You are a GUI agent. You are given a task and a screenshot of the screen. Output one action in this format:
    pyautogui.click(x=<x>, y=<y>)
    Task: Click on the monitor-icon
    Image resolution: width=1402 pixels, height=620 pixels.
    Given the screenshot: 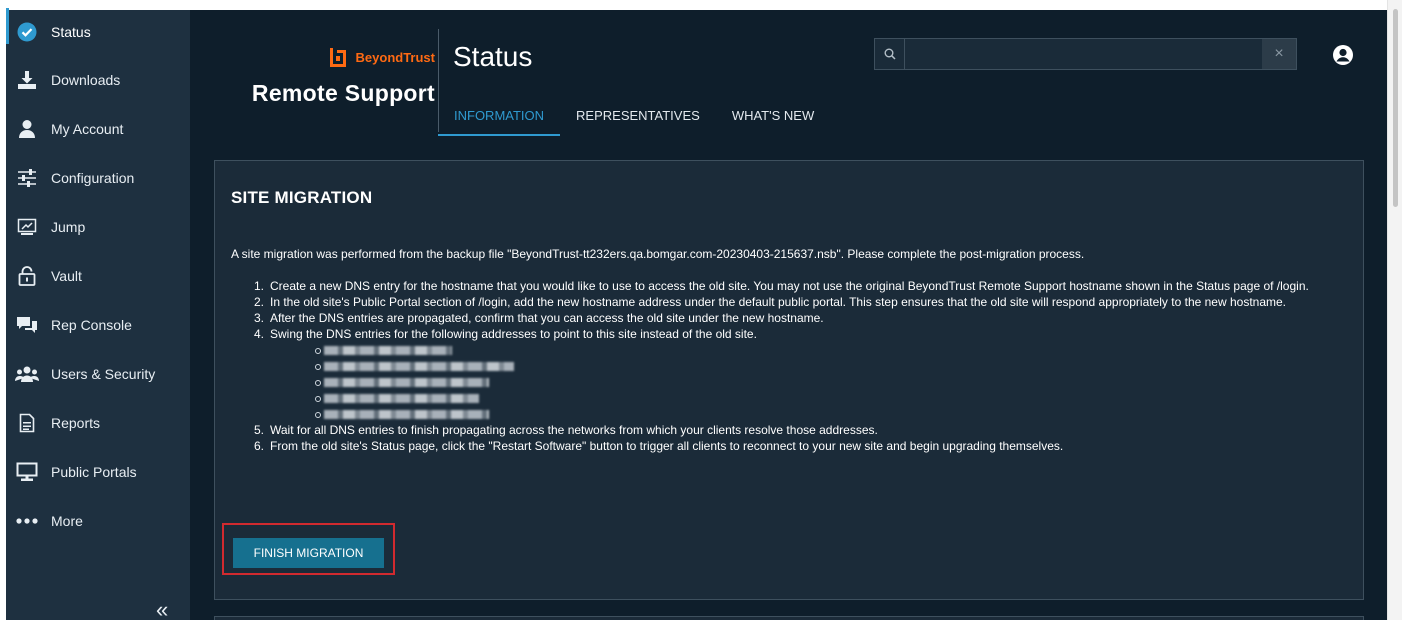 What is the action you would take?
    pyautogui.click(x=27, y=472)
    